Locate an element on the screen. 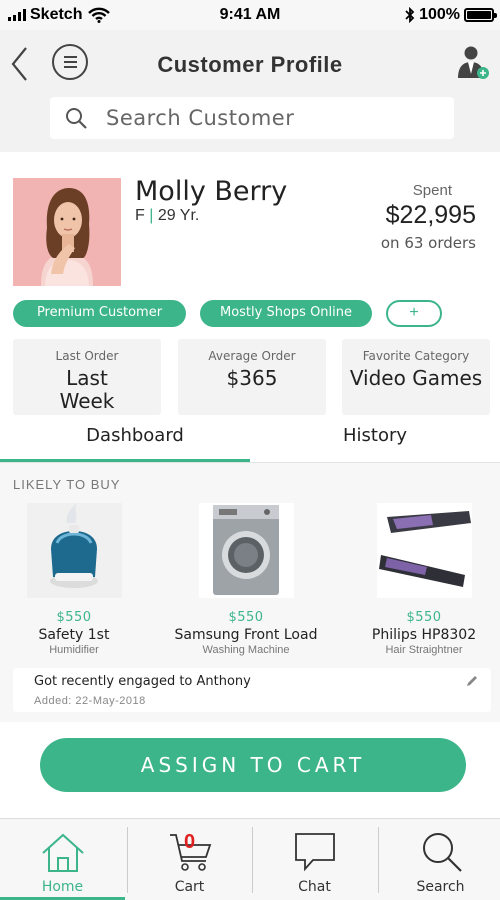 The width and height of the screenshot is (500, 900). product-category: Hair Straightner is located at coordinates (424, 650).